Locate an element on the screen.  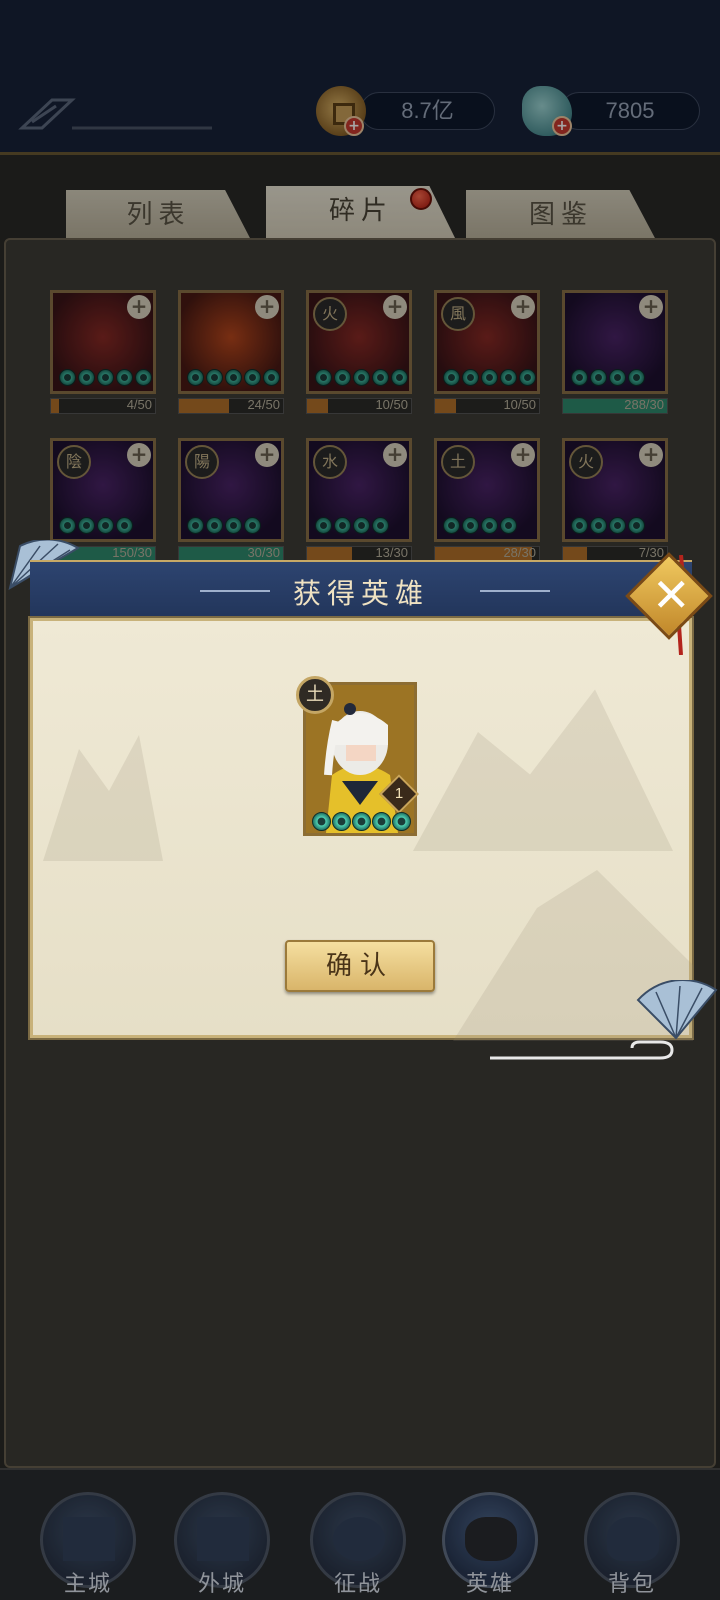
hero-level: 1 is located at coordinates (399, 793).